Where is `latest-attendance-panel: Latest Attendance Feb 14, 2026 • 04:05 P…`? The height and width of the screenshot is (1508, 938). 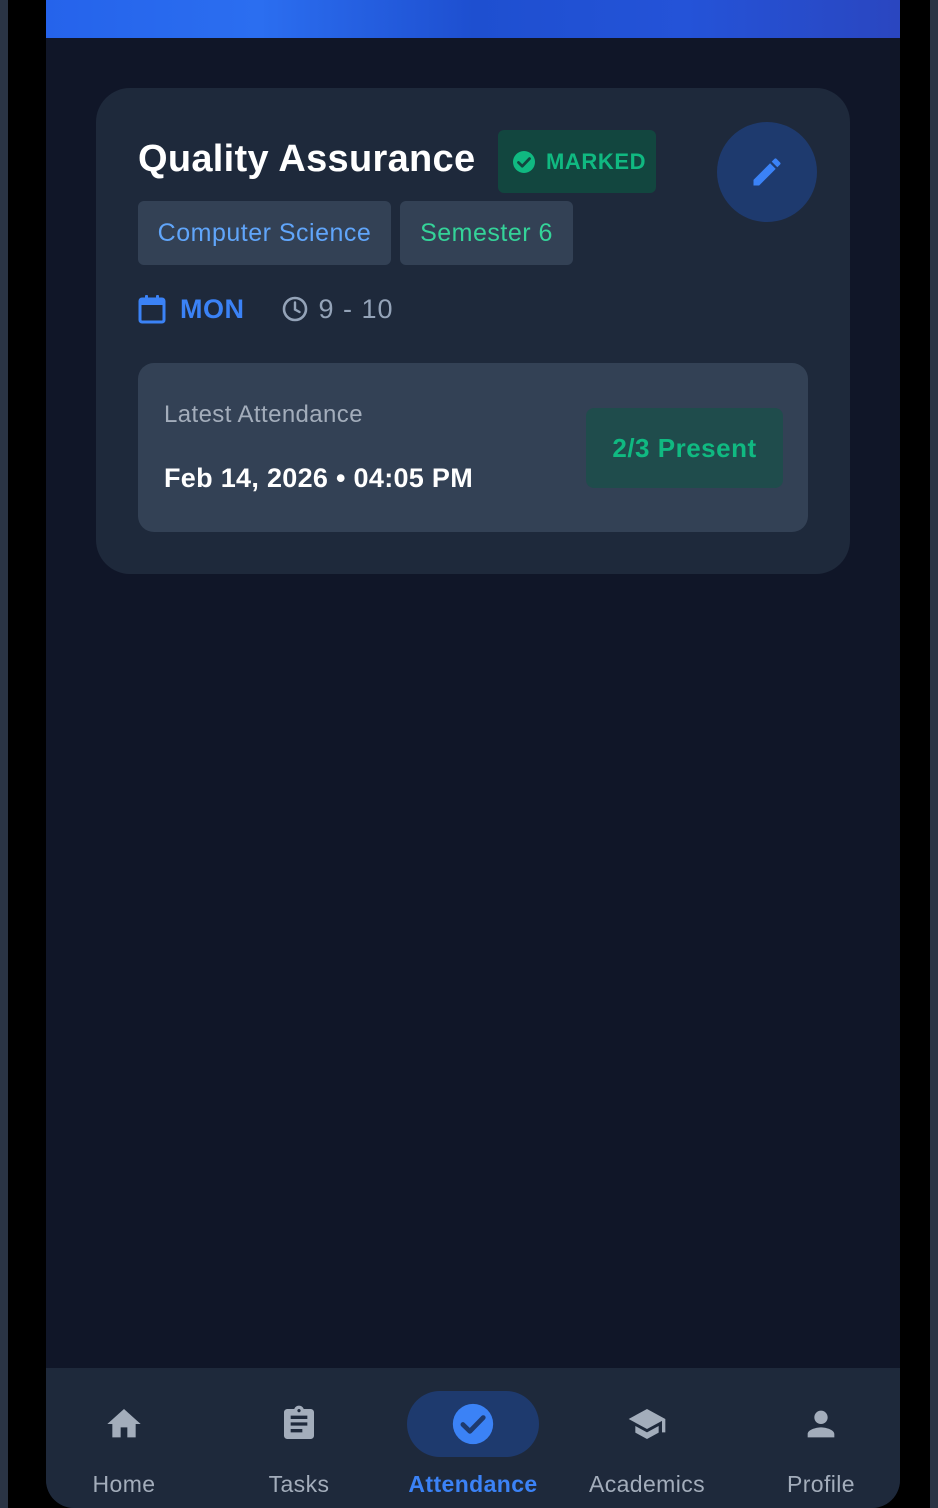 latest-attendance-panel: Latest Attendance Feb 14, 2026 • 04:05 P… is located at coordinates (473, 447).